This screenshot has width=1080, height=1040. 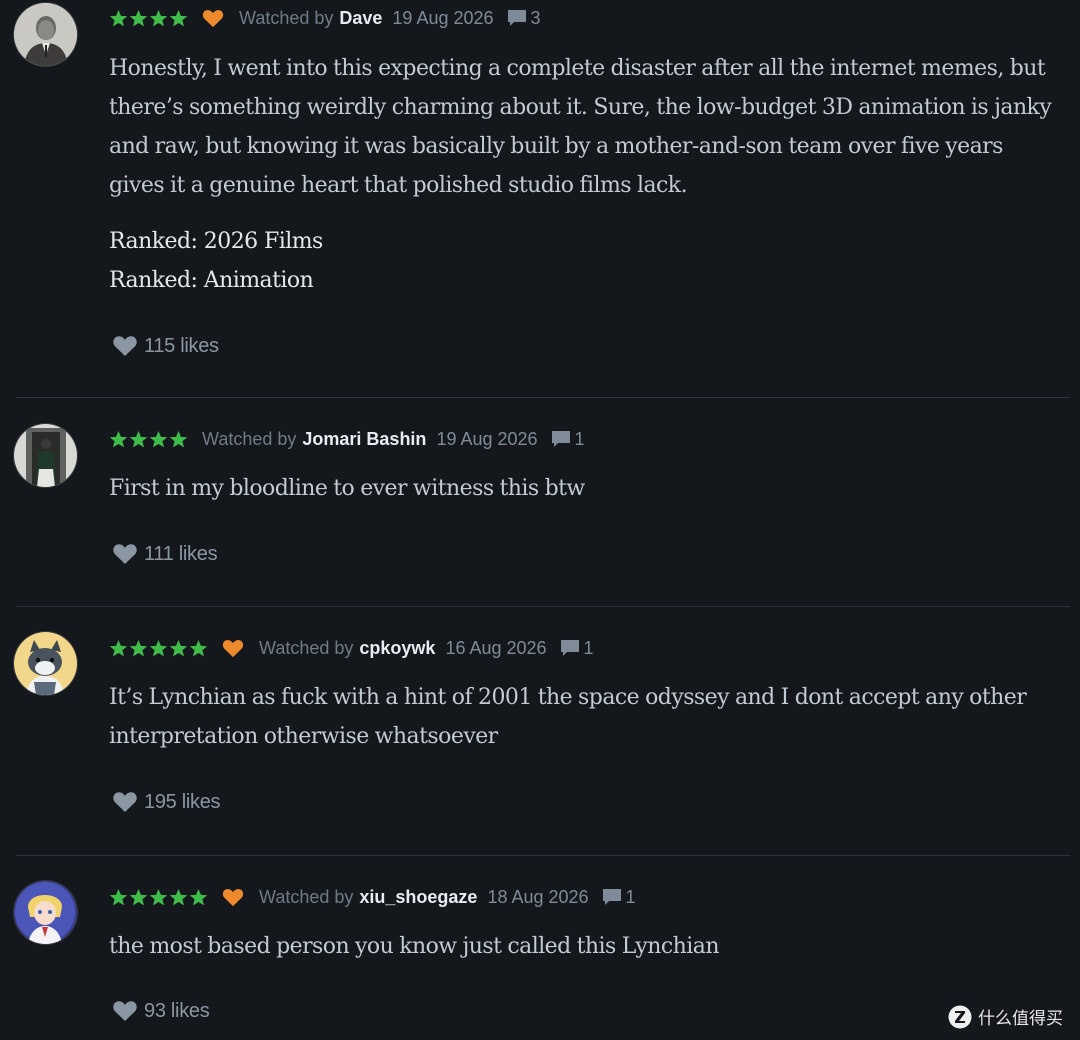 I want to click on review-meta: Watched by Jomari Bashin 19 Aug 2026 1, so click(x=347, y=439).